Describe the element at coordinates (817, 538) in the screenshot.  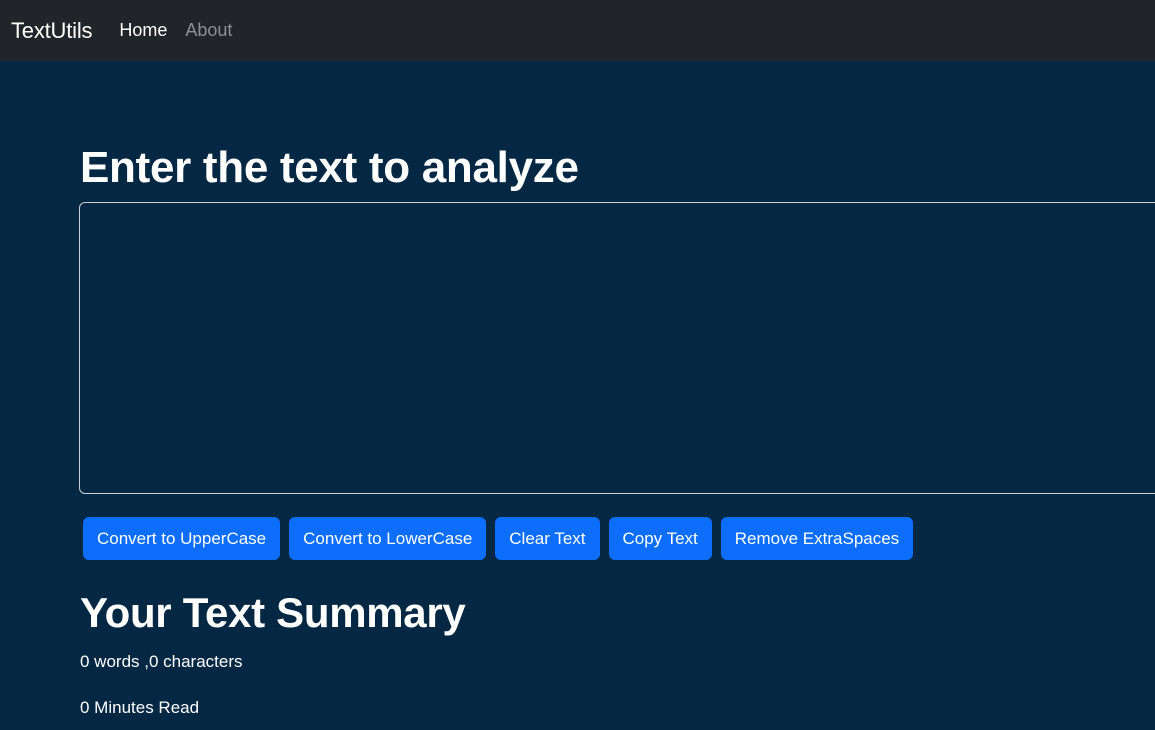
I see `remove-extra-spaces-button: Remove ExtraSpaces` at that location.